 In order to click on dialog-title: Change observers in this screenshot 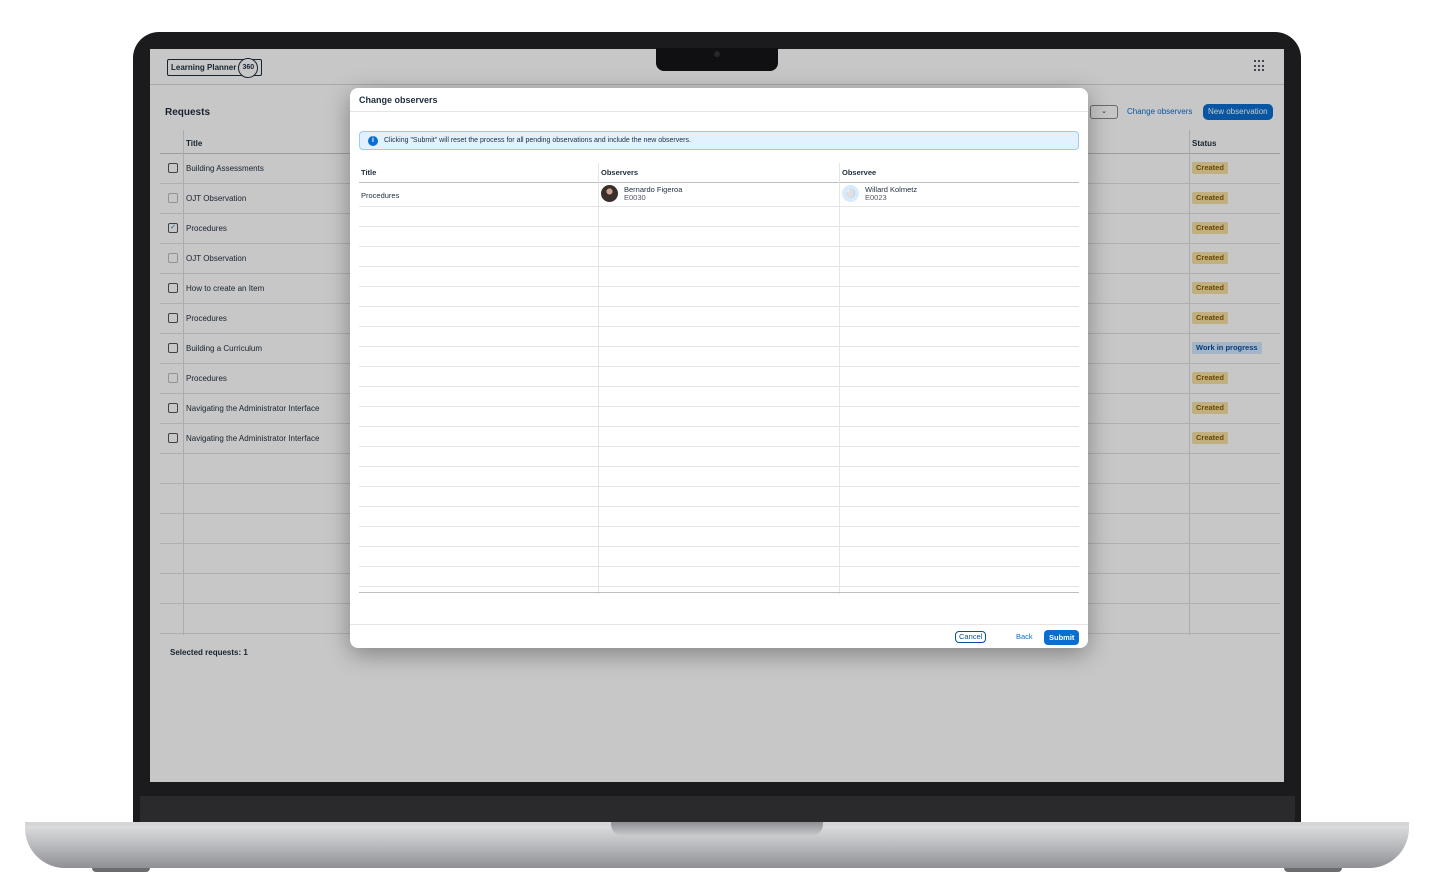, I will do `click(398, 100)`.